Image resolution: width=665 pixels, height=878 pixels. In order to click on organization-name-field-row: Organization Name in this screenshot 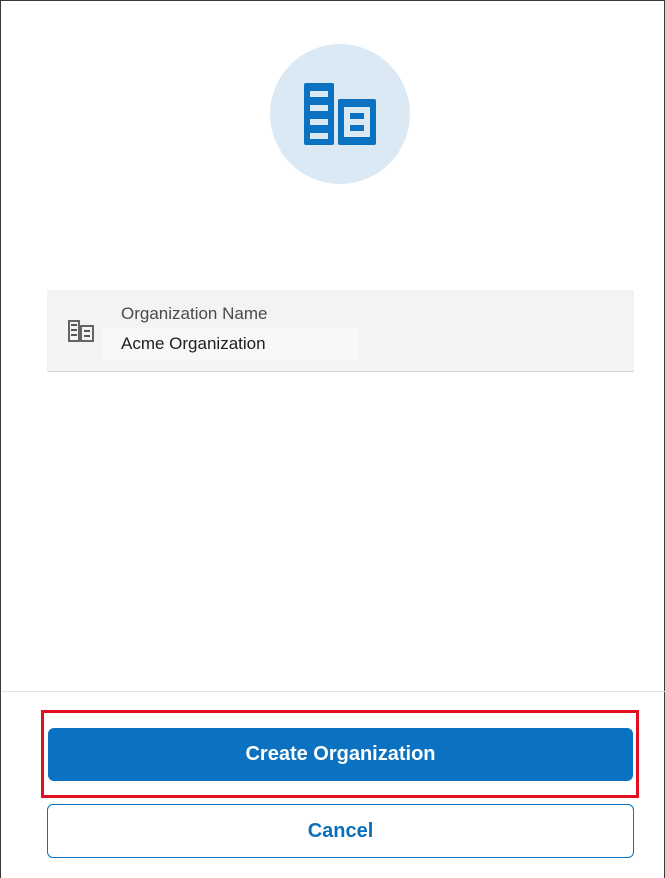, I will do `click(340, 331)`.